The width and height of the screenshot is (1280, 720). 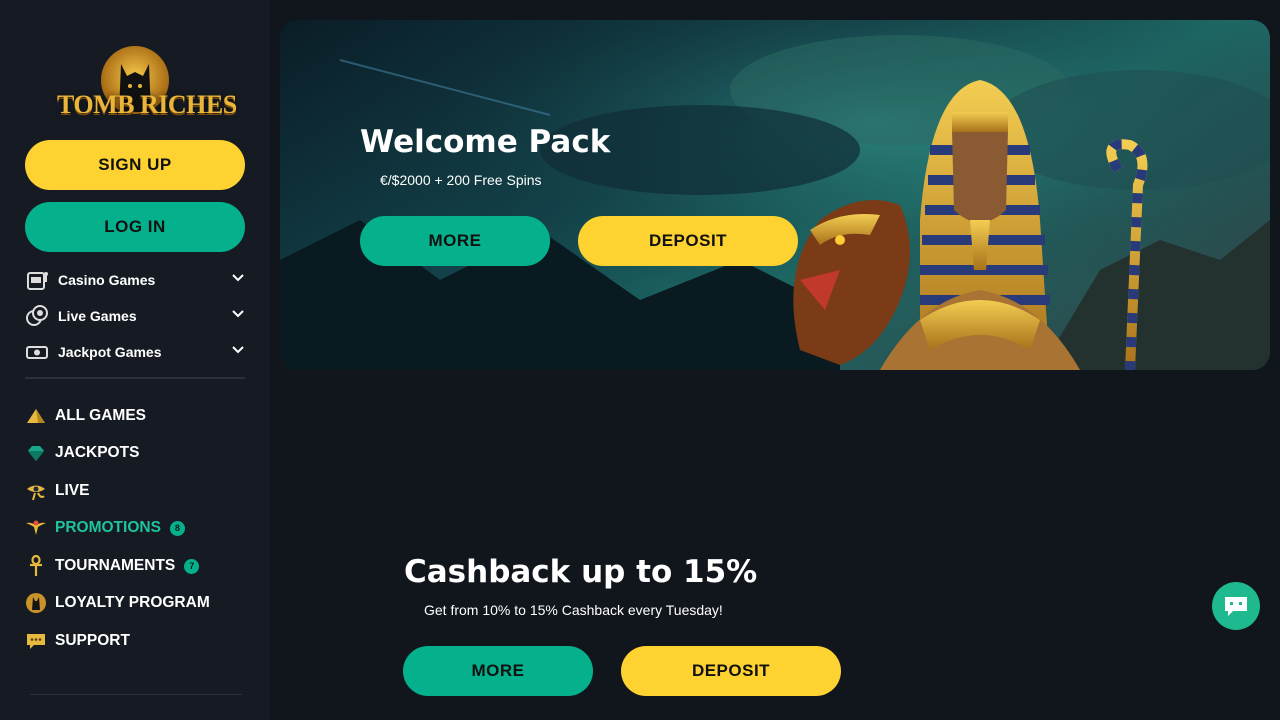 I want to click on nav-label: PROMOTIONS, so click(x=108, y=527).